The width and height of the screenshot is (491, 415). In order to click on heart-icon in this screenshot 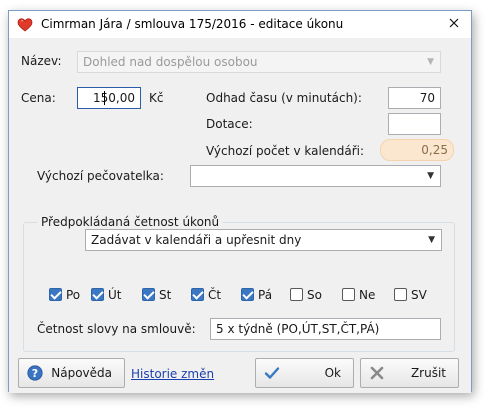, I will do `click(25, 25)`.